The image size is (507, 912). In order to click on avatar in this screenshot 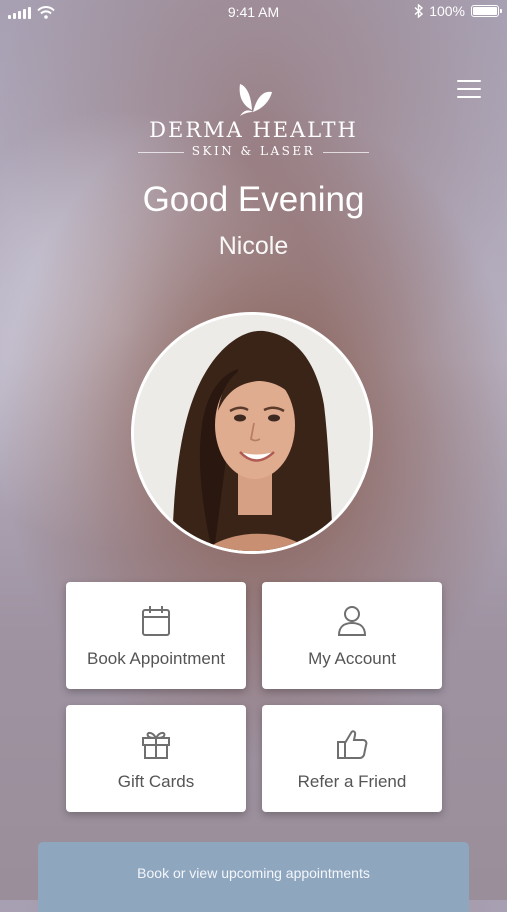, I will do `click(252, 433)`.